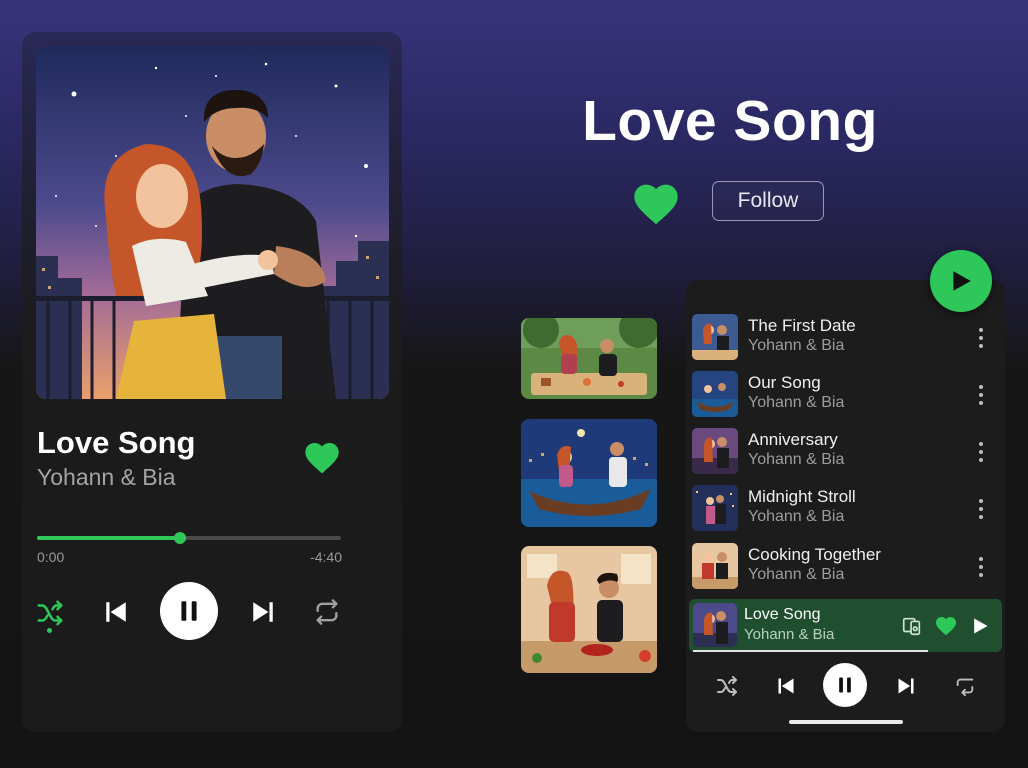  What do you see at coordinates (589, 358) in the screenshot?
I see `thumbnail-picnic` at bounding box center [589, 358].